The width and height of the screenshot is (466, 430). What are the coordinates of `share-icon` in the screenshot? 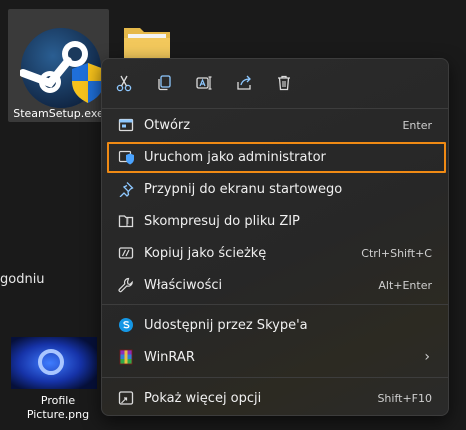 It's located at (244, 82).